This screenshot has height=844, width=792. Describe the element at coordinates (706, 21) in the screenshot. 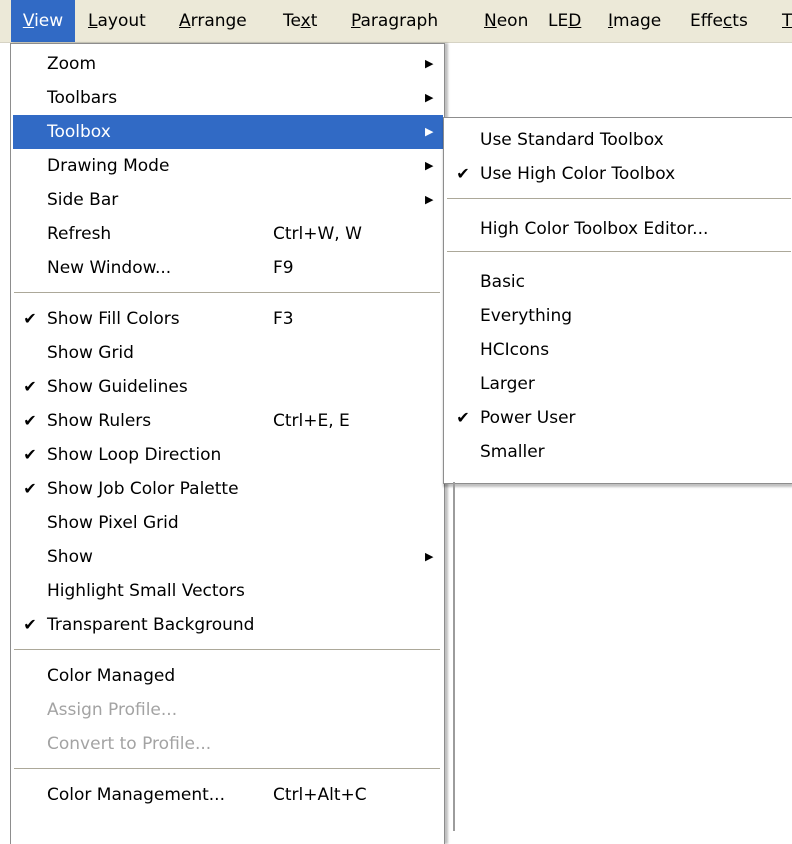

I see `menu-label: Effe` at that location.